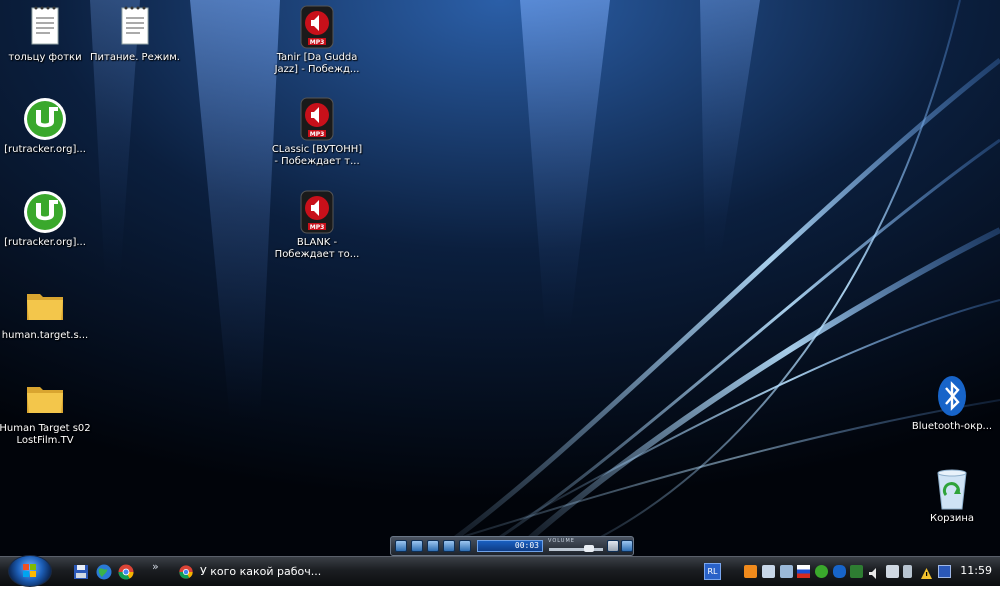 This screenshot has height=590, width=1000. I want to click on icon-label: Питание. Режим., so click(135, 57).